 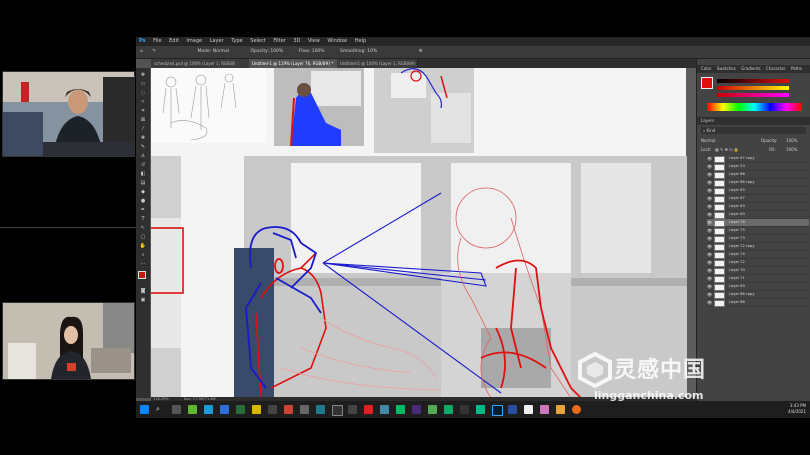 I want to click on zoom-tool-icon: ⌕, so click(x=143, y=255).